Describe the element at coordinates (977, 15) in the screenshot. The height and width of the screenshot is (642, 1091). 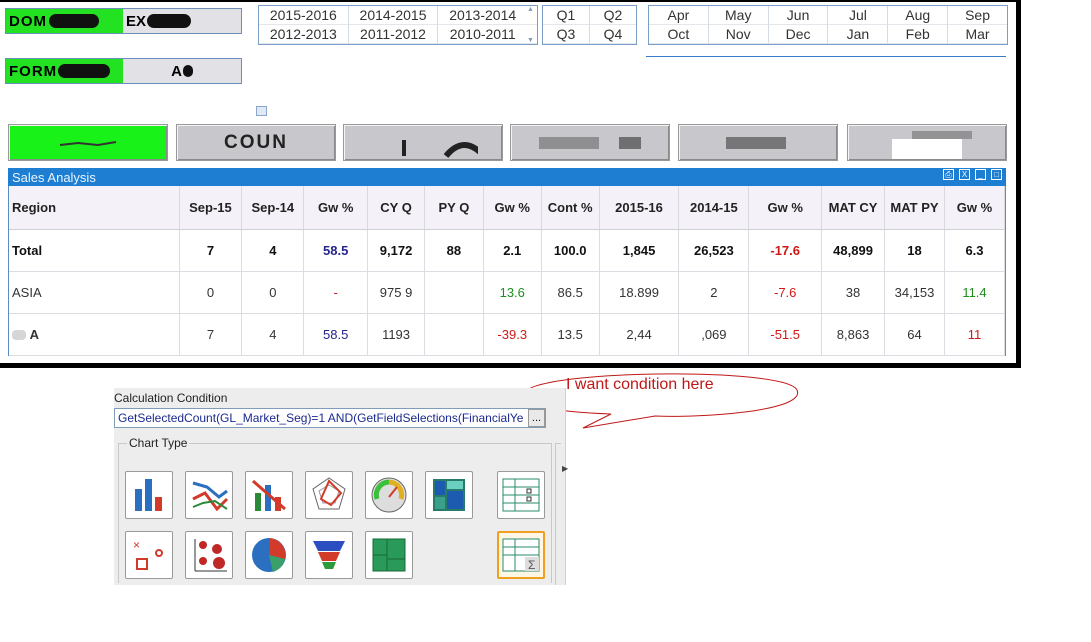
I see `month-option: Sep` at that location.